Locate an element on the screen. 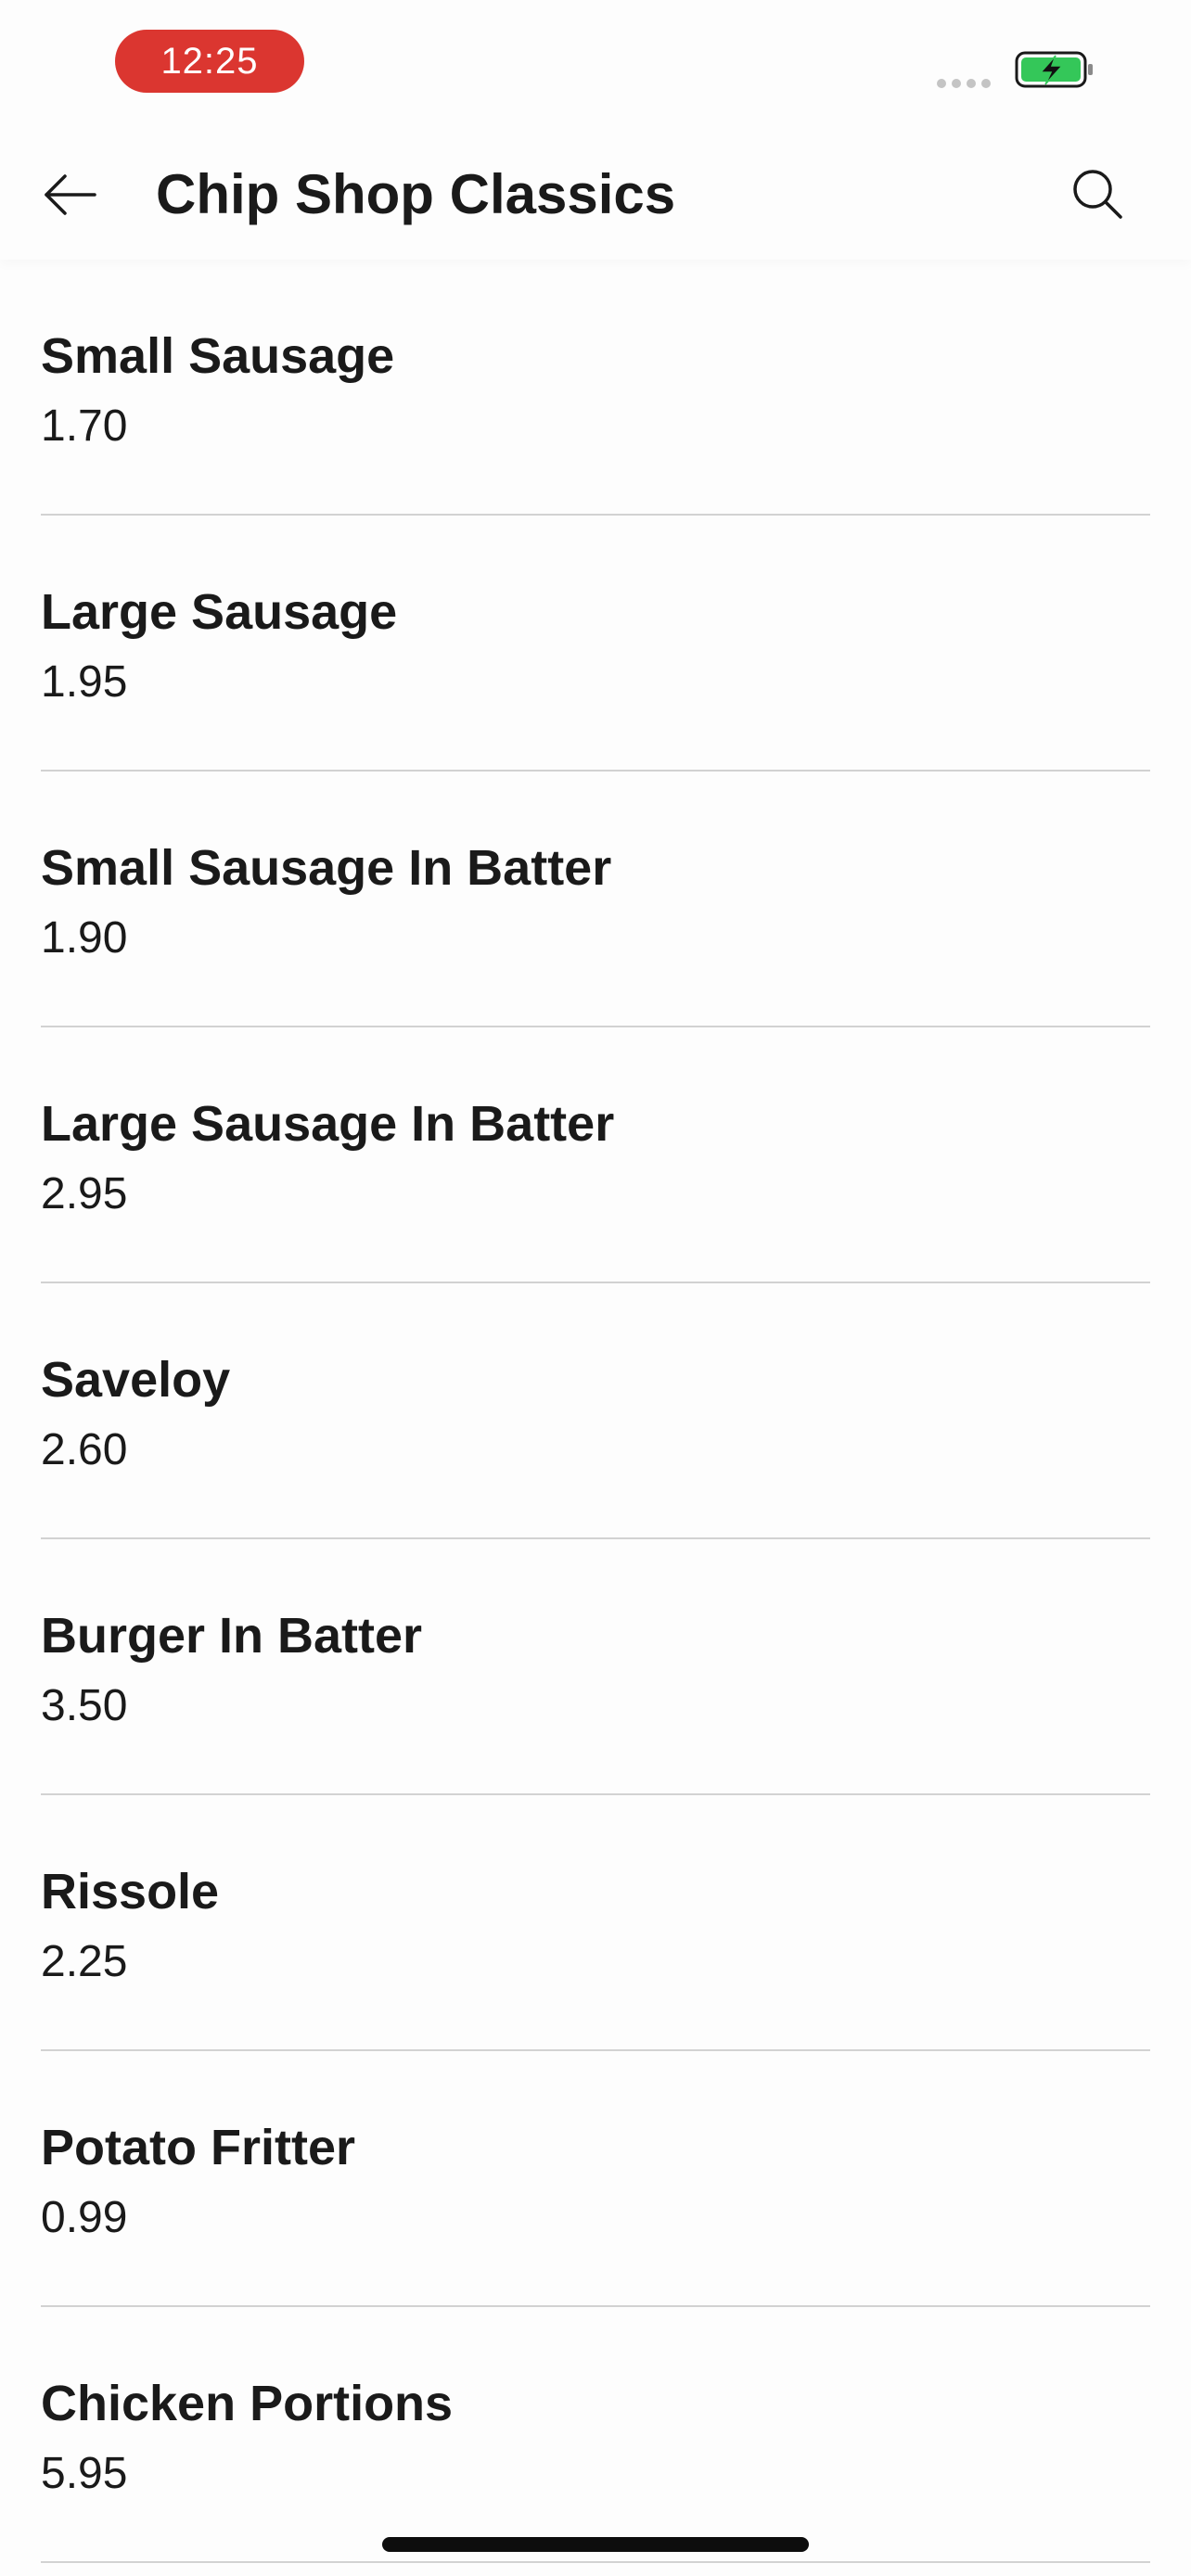 Image resolution: width=1191 pixels, height=2576 pixels. signal-dots-icon is located at coordinates (964, 84).